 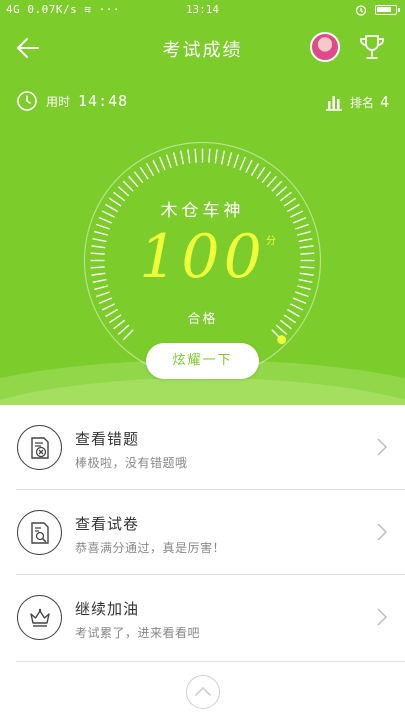 I want to click on scroll-up-button, so click(x=203, y=692).